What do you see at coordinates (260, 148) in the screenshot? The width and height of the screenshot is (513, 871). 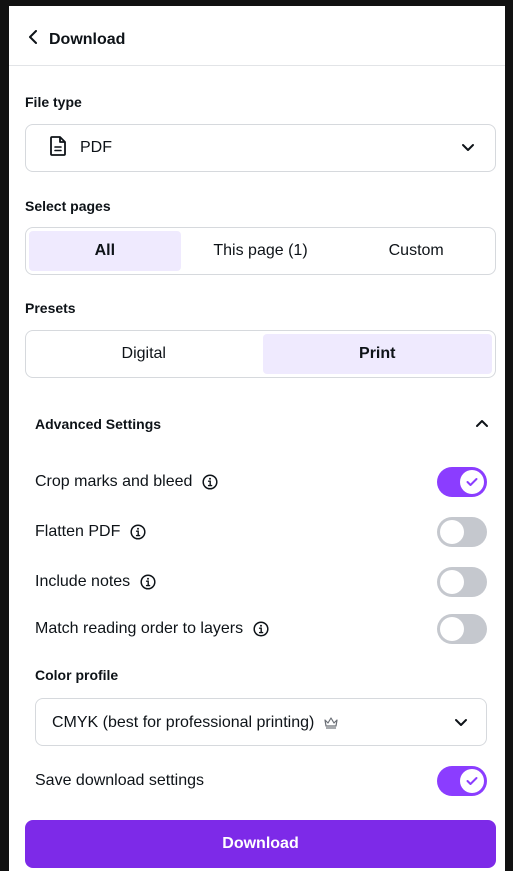 I see `file-type-select: PDF` at bounding box center [260, 148].